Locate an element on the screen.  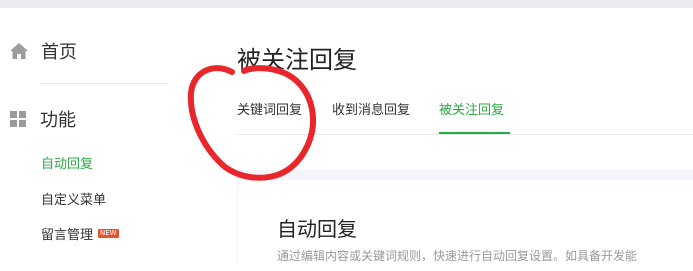
sidebar-item-auto-reply: 自动回复 is located at coordinates (67, 162).